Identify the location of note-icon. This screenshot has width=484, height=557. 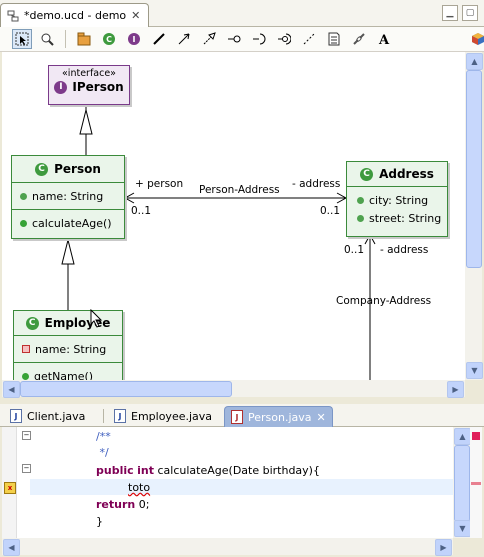
(334, 39).